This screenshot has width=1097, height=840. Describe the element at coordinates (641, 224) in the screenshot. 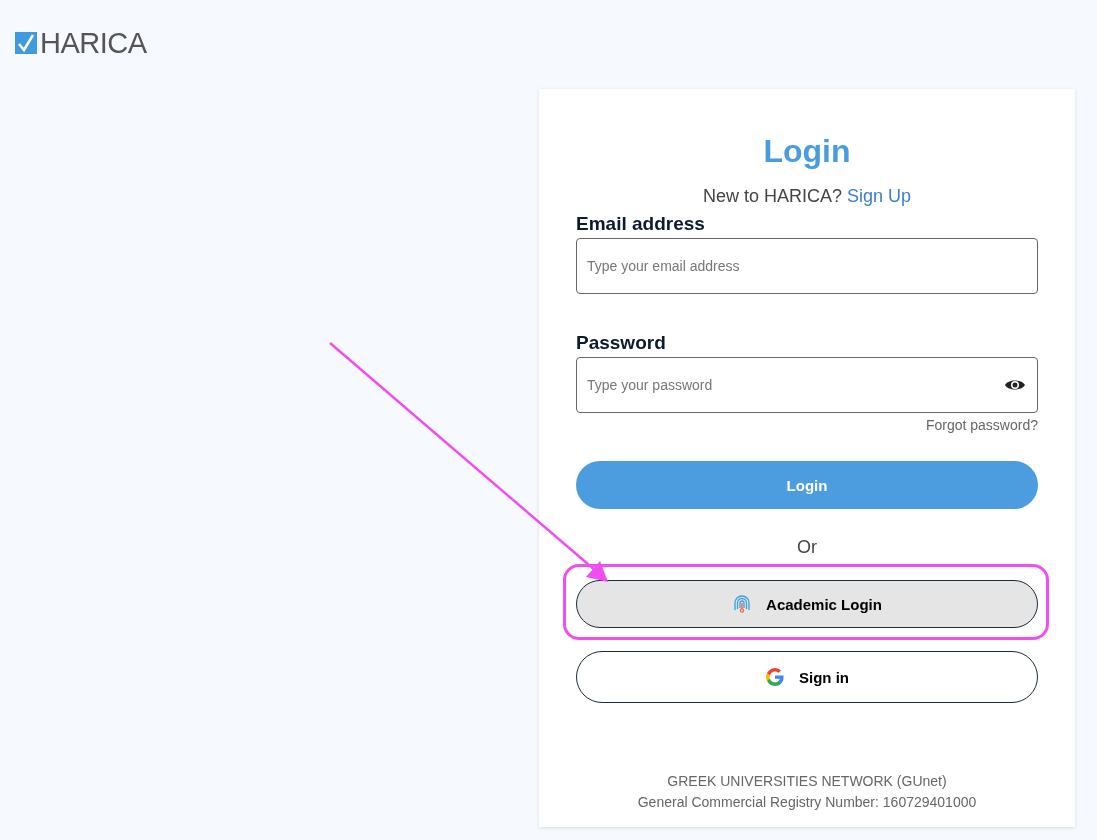

I see `field-label: Email address` at that location.